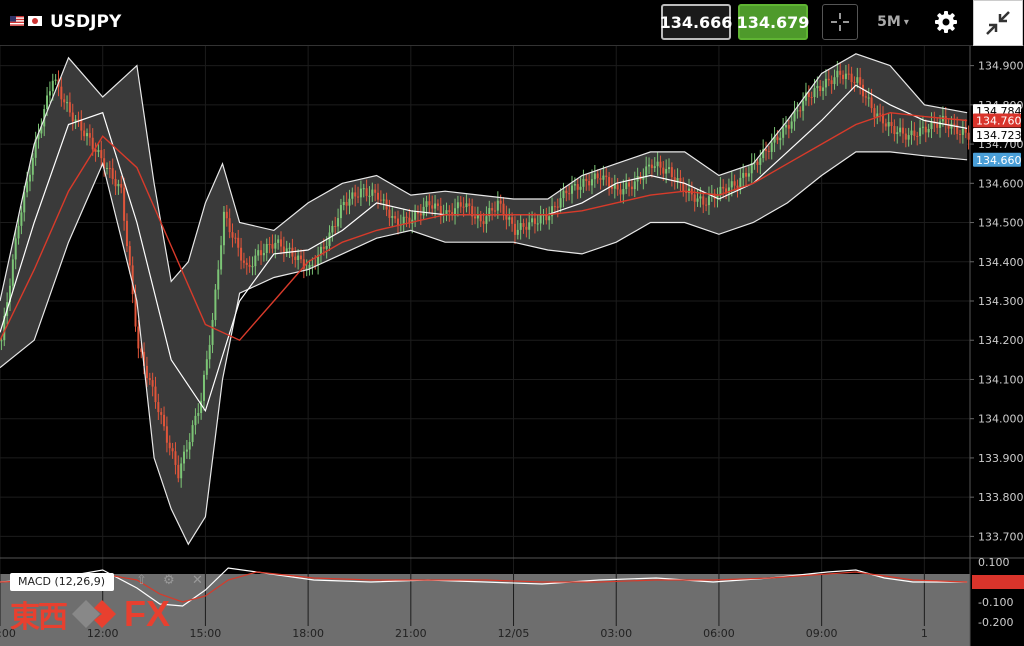 The height and width of the screenshot is (646, 1024). I want to click on settings-button, so click(946, 22).